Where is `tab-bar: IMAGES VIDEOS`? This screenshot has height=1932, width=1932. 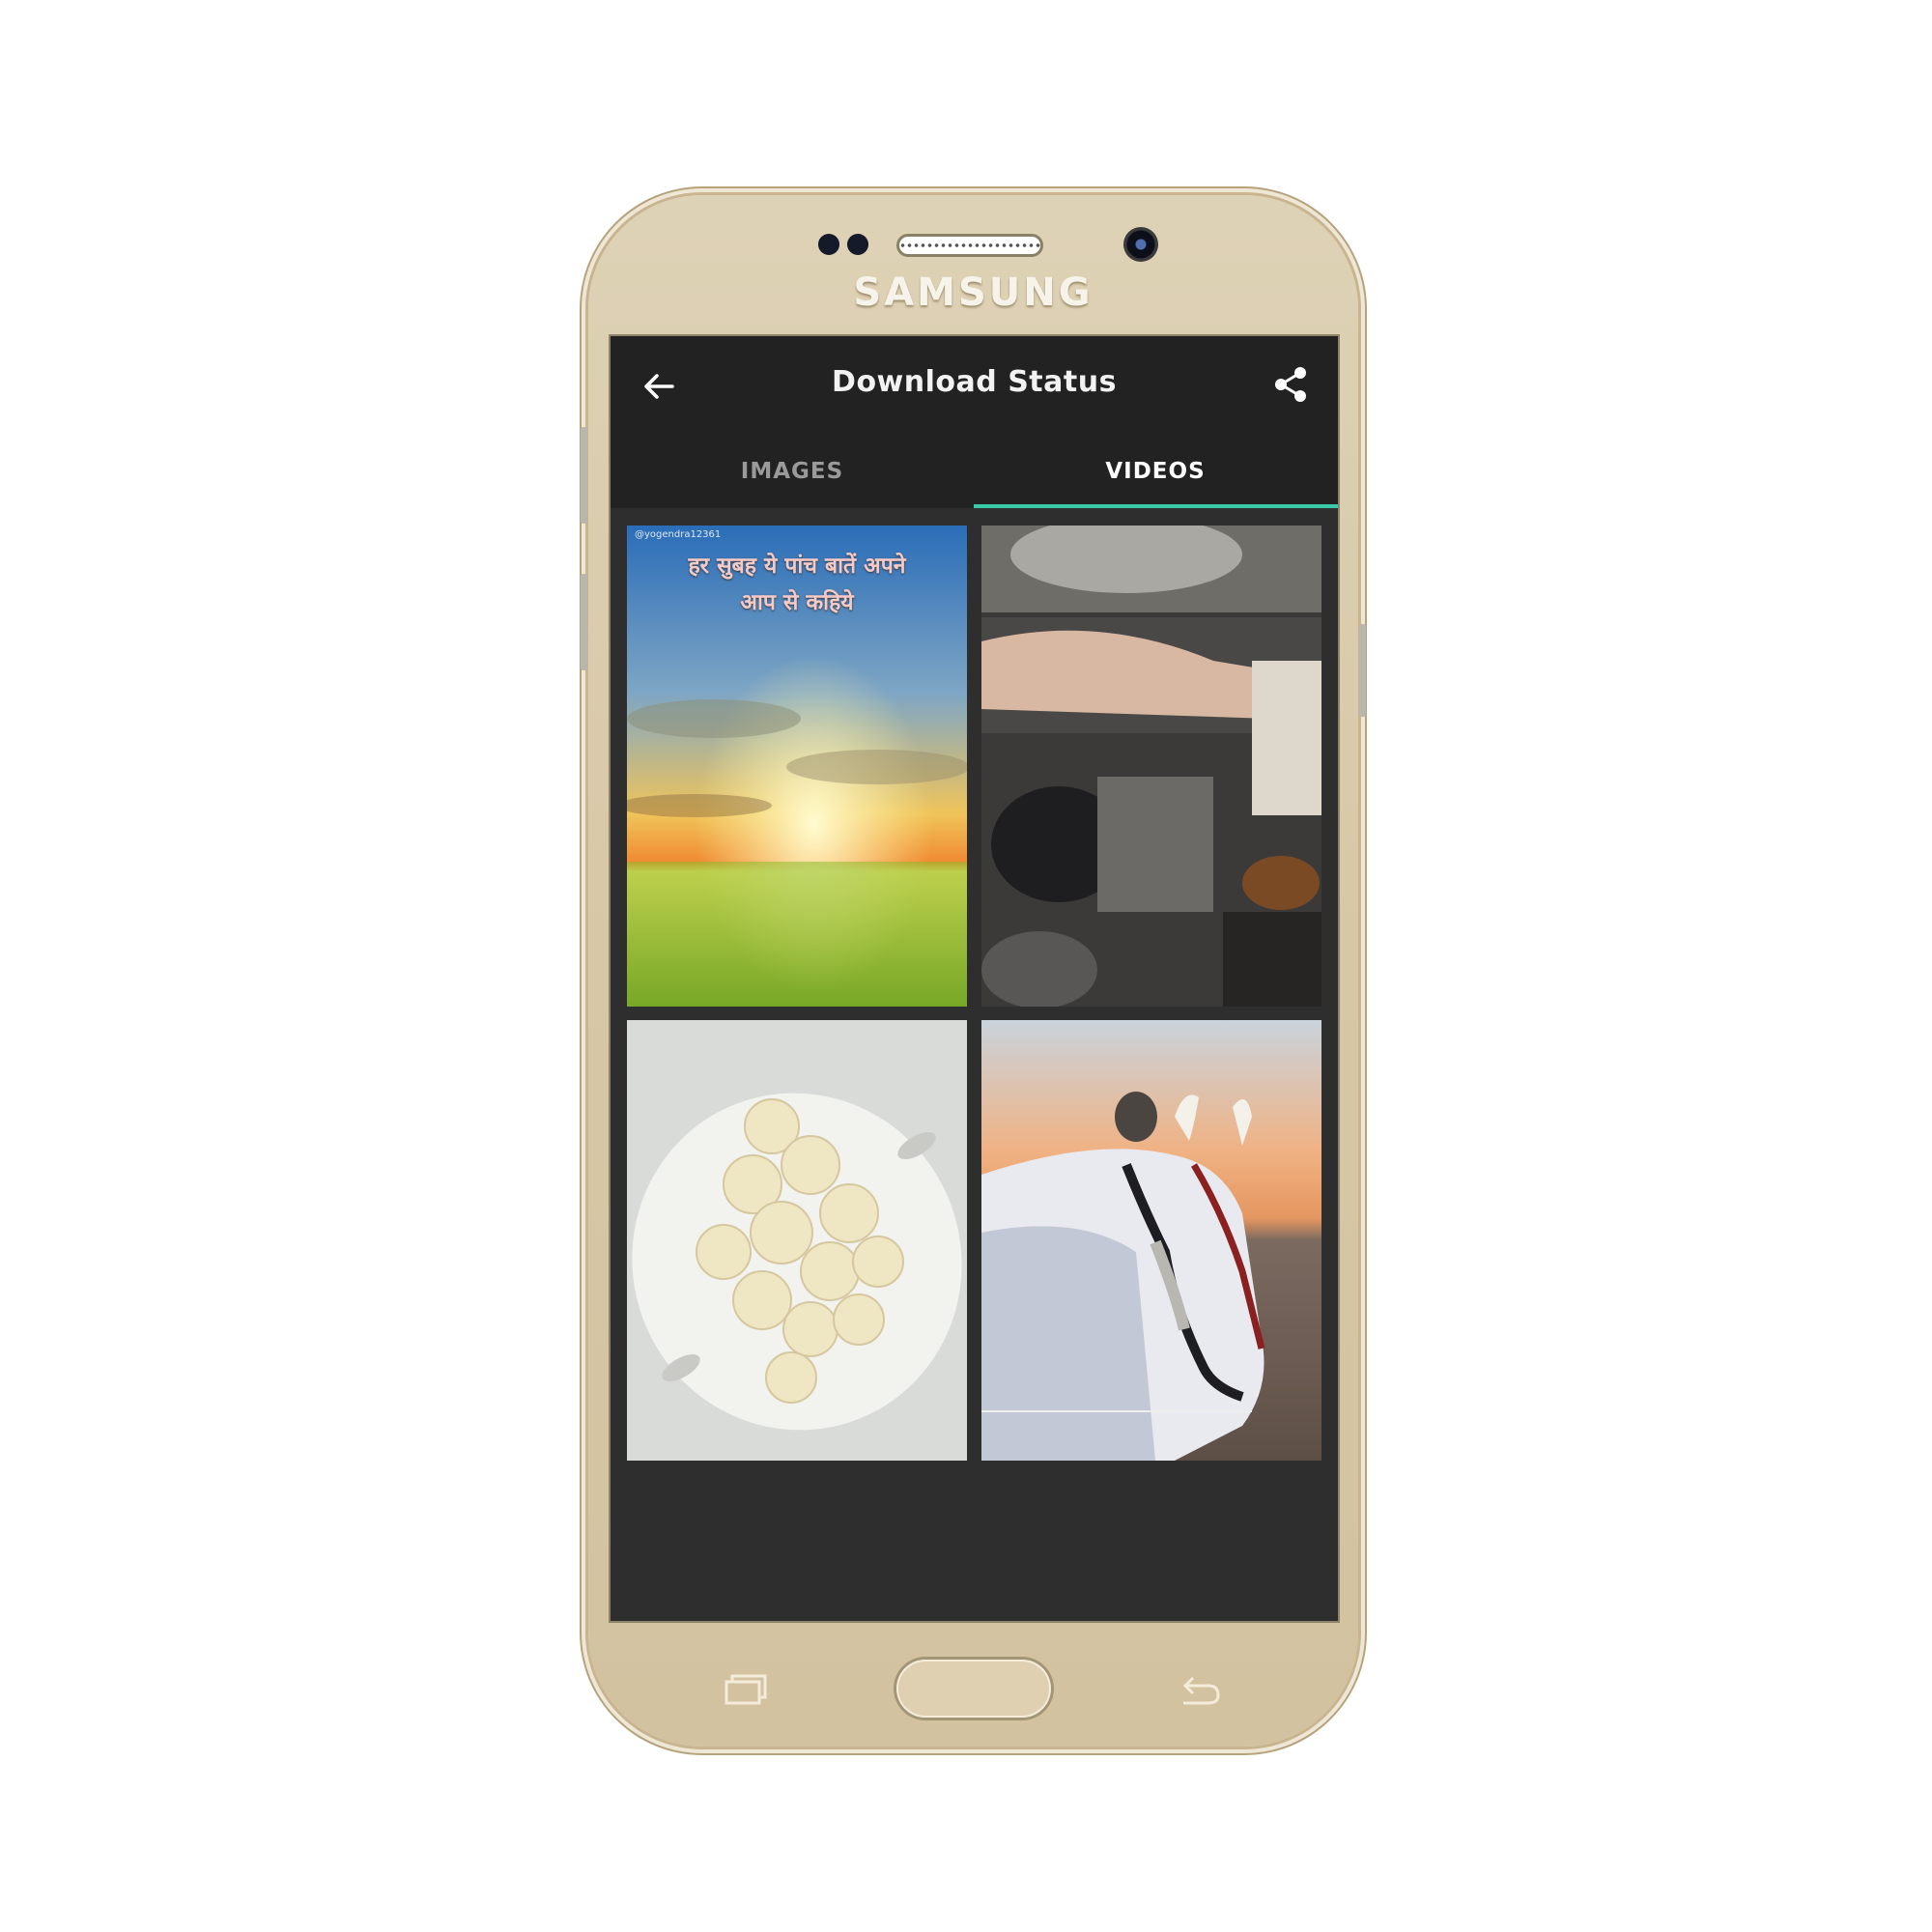
tab-bar: IMAGES VIDEOS is located at coordinates (974, 471).